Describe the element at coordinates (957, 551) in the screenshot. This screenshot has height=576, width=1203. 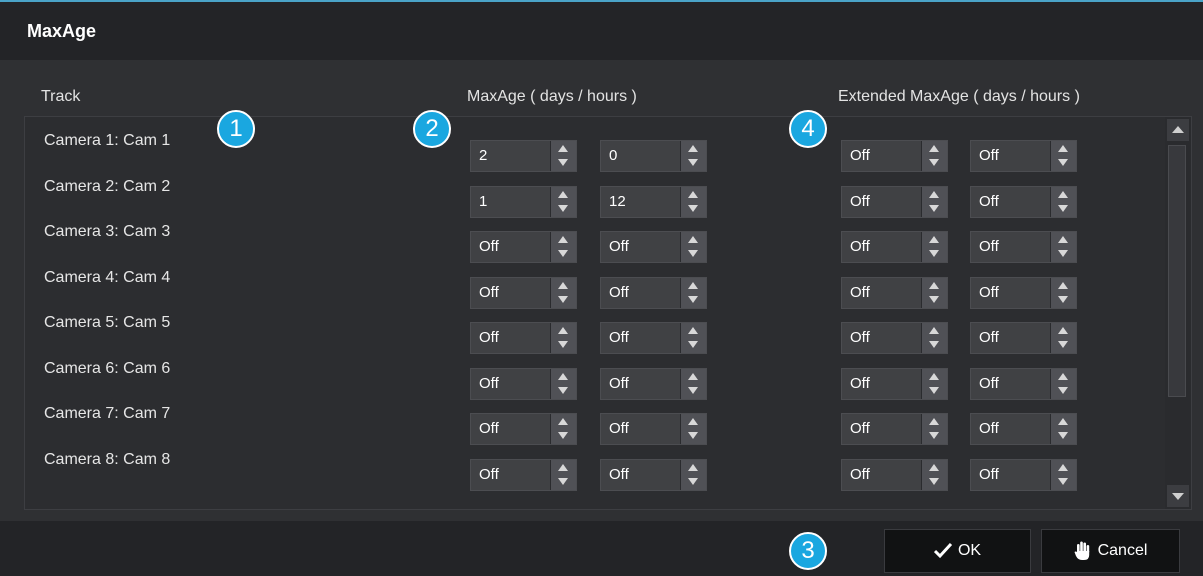
I see `ok-button: OK` at that location.